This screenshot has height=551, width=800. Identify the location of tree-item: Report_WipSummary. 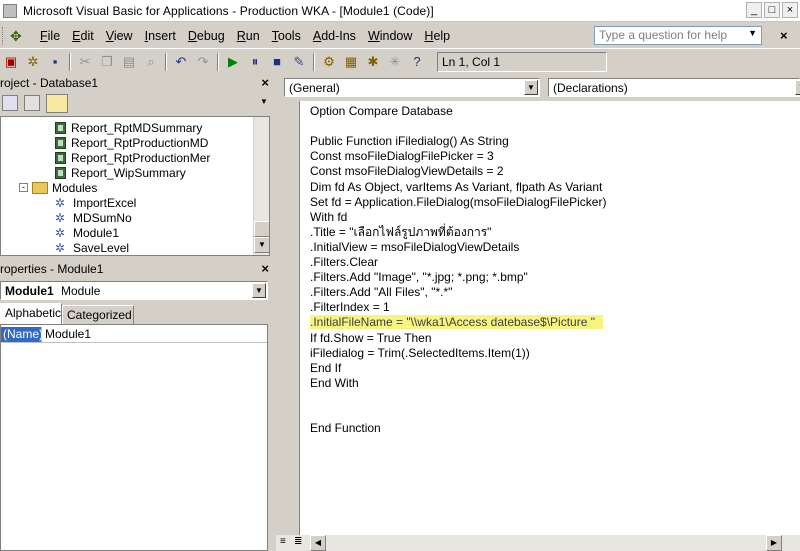
(120, 172).